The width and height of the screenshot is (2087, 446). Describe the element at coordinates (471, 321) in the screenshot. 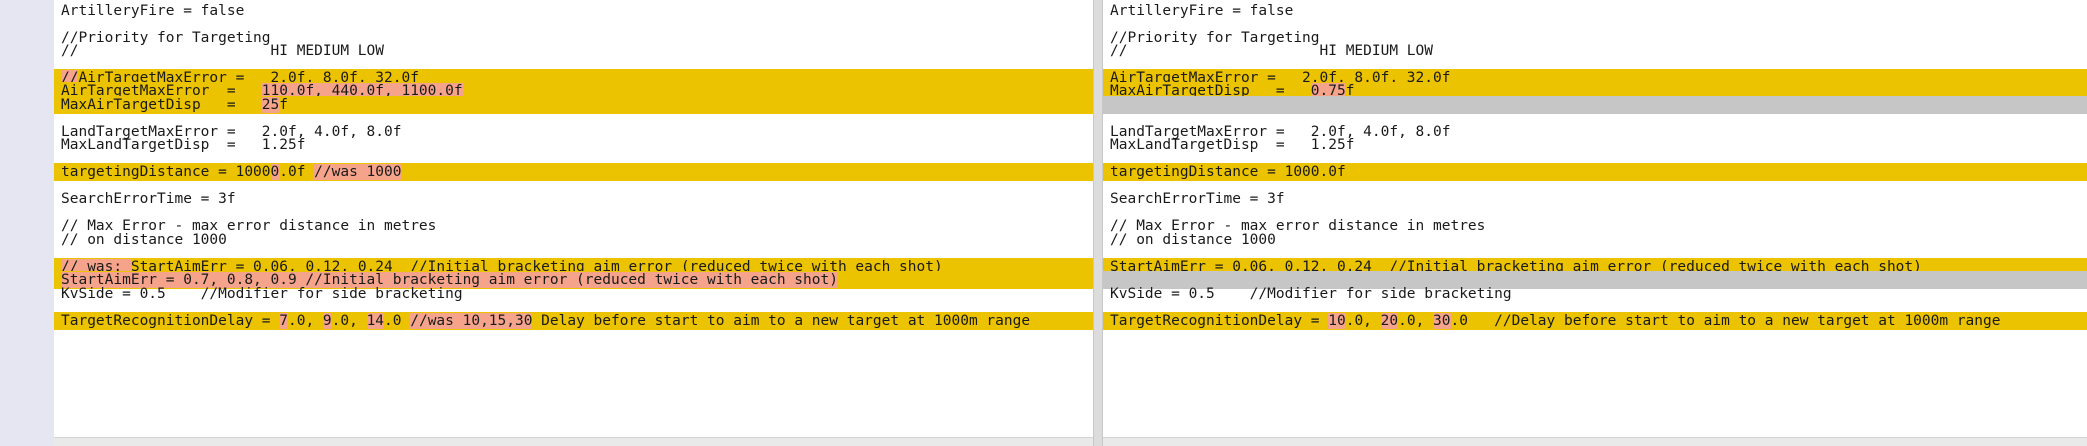

I see `diff-changed-text: //was 10,15,30` at that location.